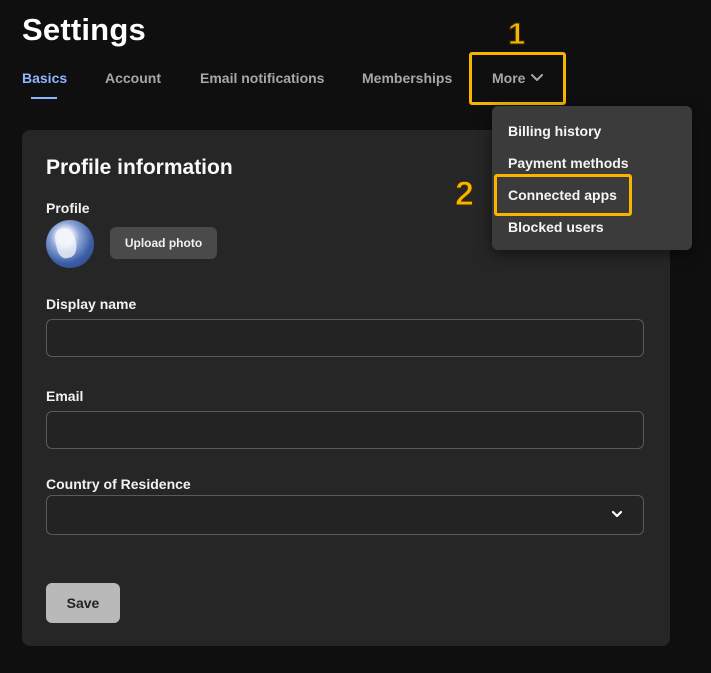 This screenshot has width=711, height=673. What do you see at coordinates (118, 484) in the screenshot?
I see `country-label: Country of Residence` at bounding box center [118, 484].